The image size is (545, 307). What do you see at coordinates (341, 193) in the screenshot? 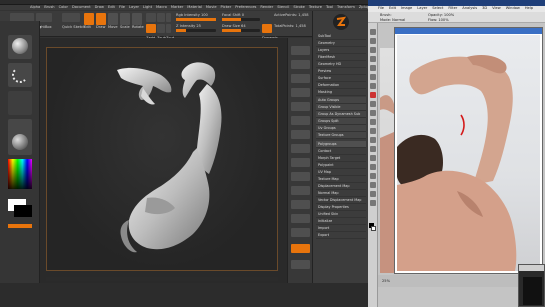
I see `tray-item: Normal Map` at bounding box center [341, 193].